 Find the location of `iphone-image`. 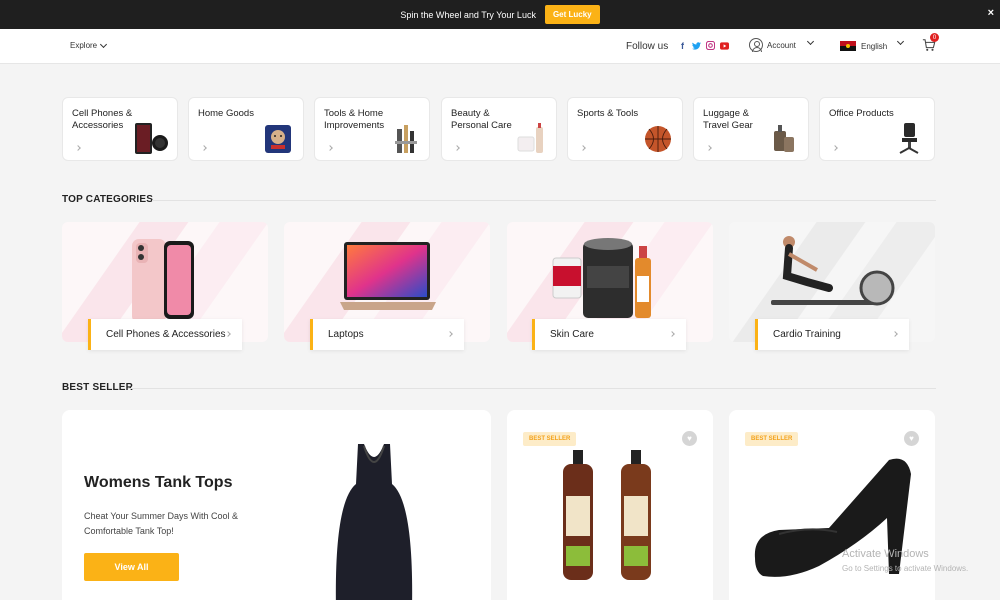

iphone-image is located at coordinates (163, 281).